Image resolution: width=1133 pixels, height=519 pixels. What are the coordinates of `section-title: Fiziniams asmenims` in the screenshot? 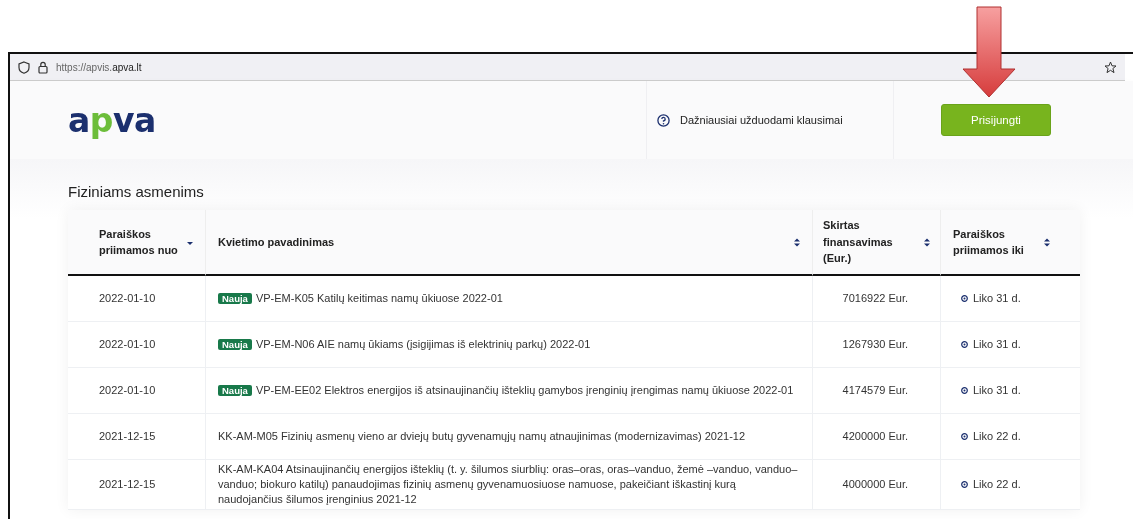 It's located at (136, 192).